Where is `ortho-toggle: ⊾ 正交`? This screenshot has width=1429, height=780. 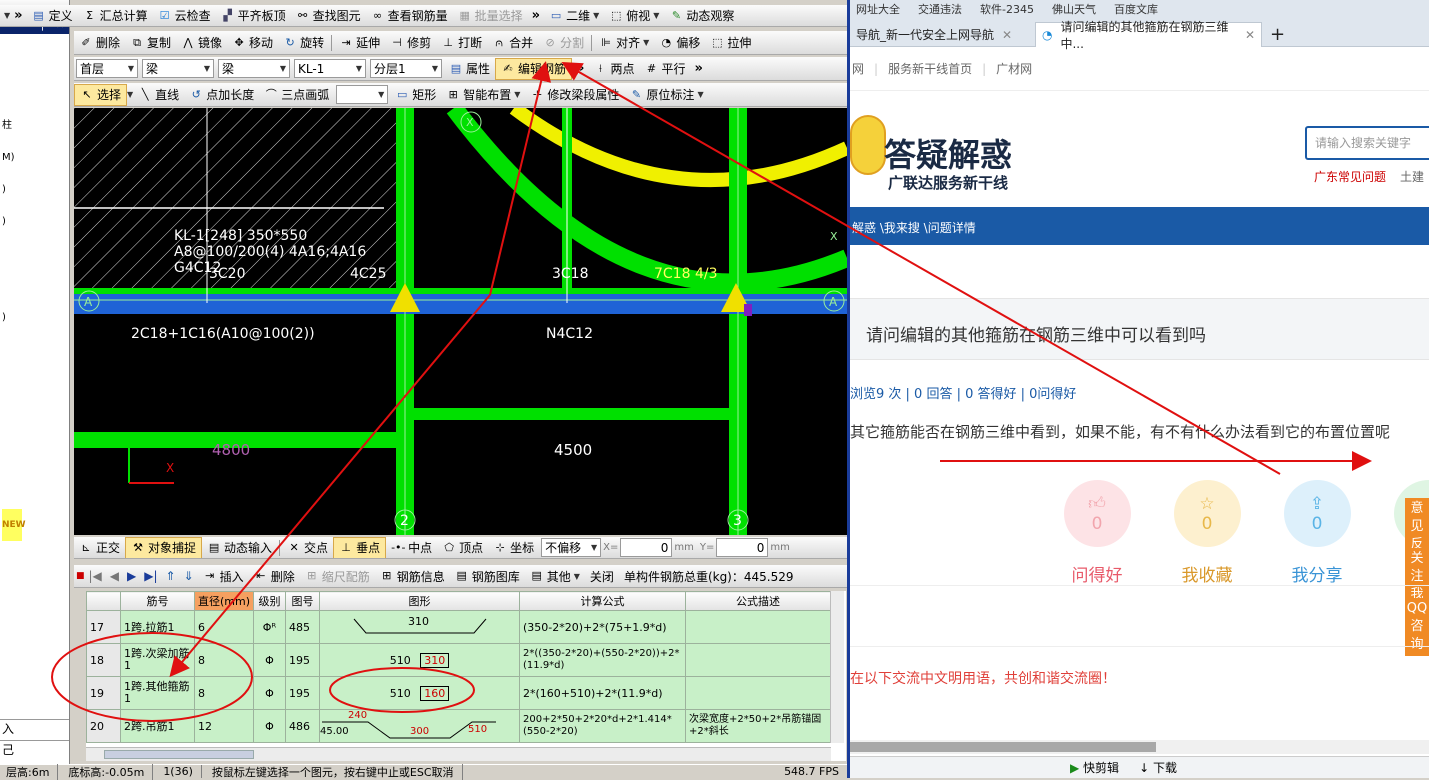
ortho-toggle: ⊾ 正交 is located at coordinates (99, 547).